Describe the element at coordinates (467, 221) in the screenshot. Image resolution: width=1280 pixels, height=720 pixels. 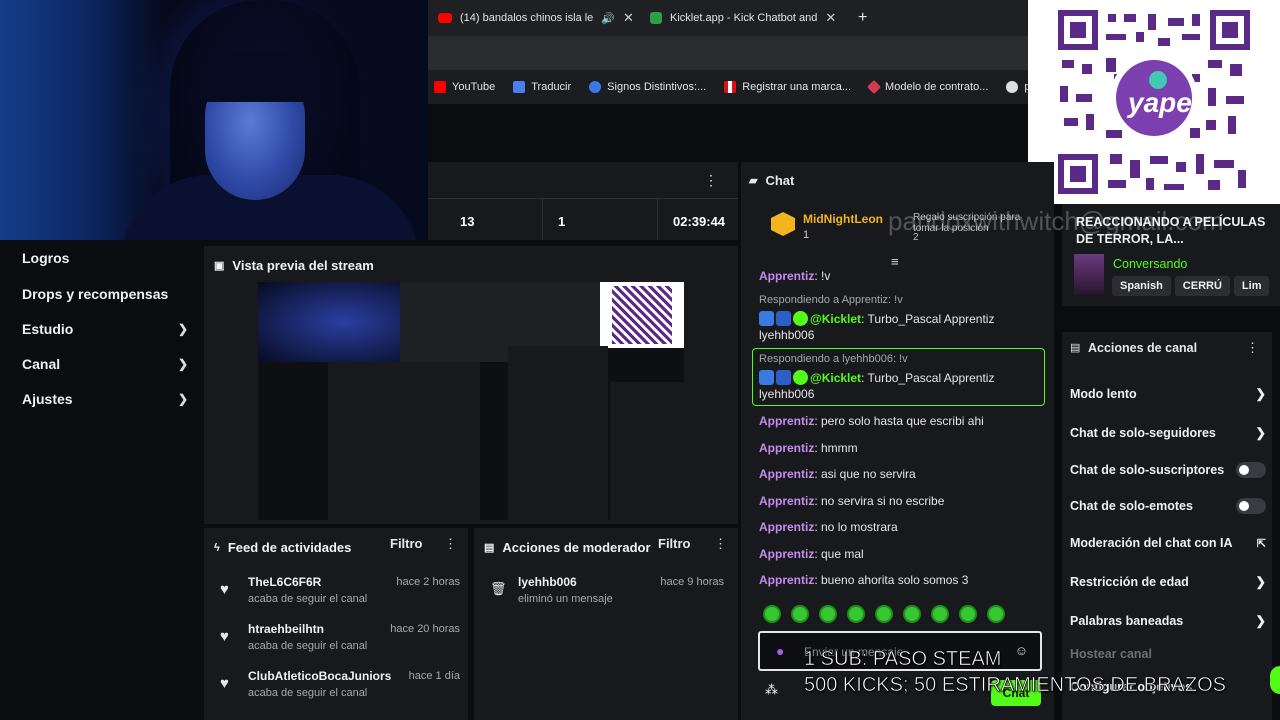
I see `viewer-count: 13` at that location.